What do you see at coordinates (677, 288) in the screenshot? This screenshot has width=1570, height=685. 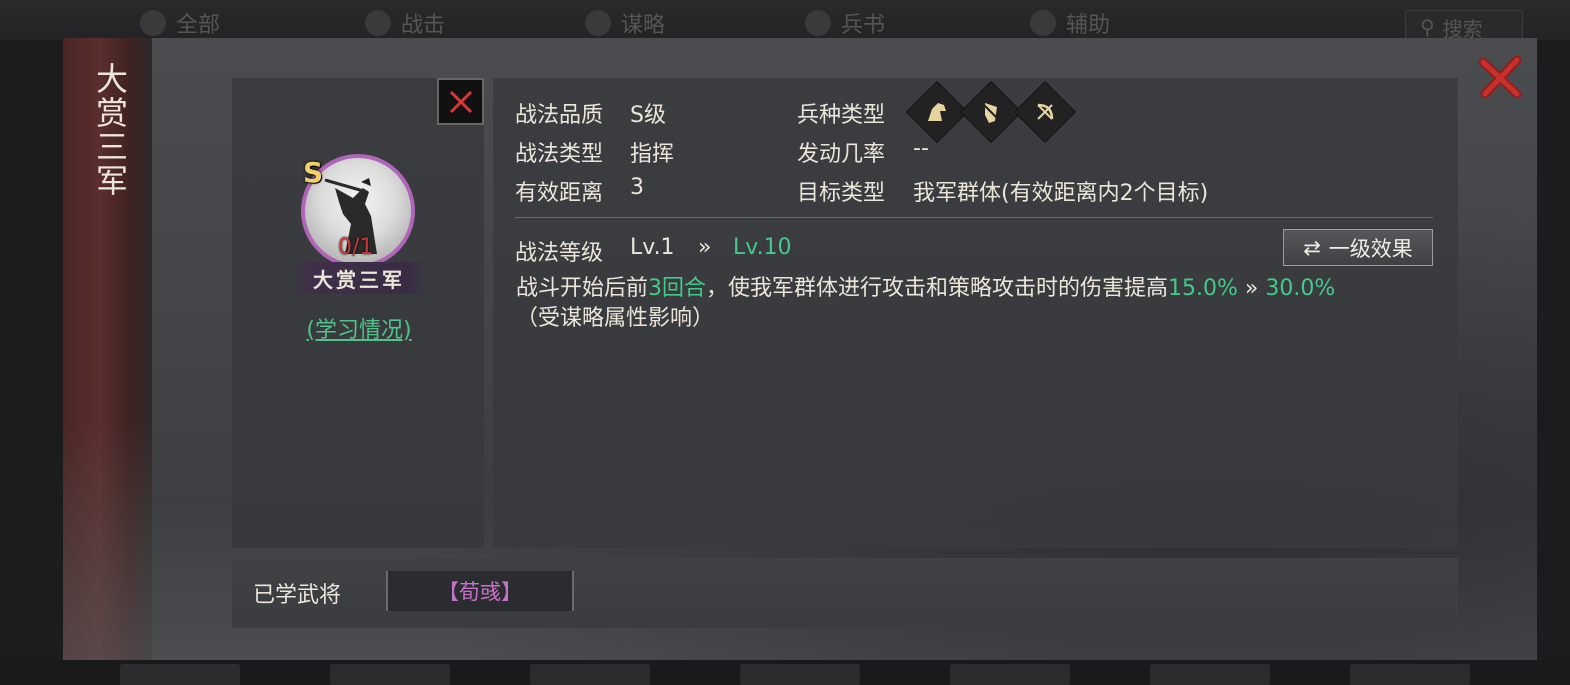 I see `desc-rounds: 3回合` at bounding box center [677, 288].